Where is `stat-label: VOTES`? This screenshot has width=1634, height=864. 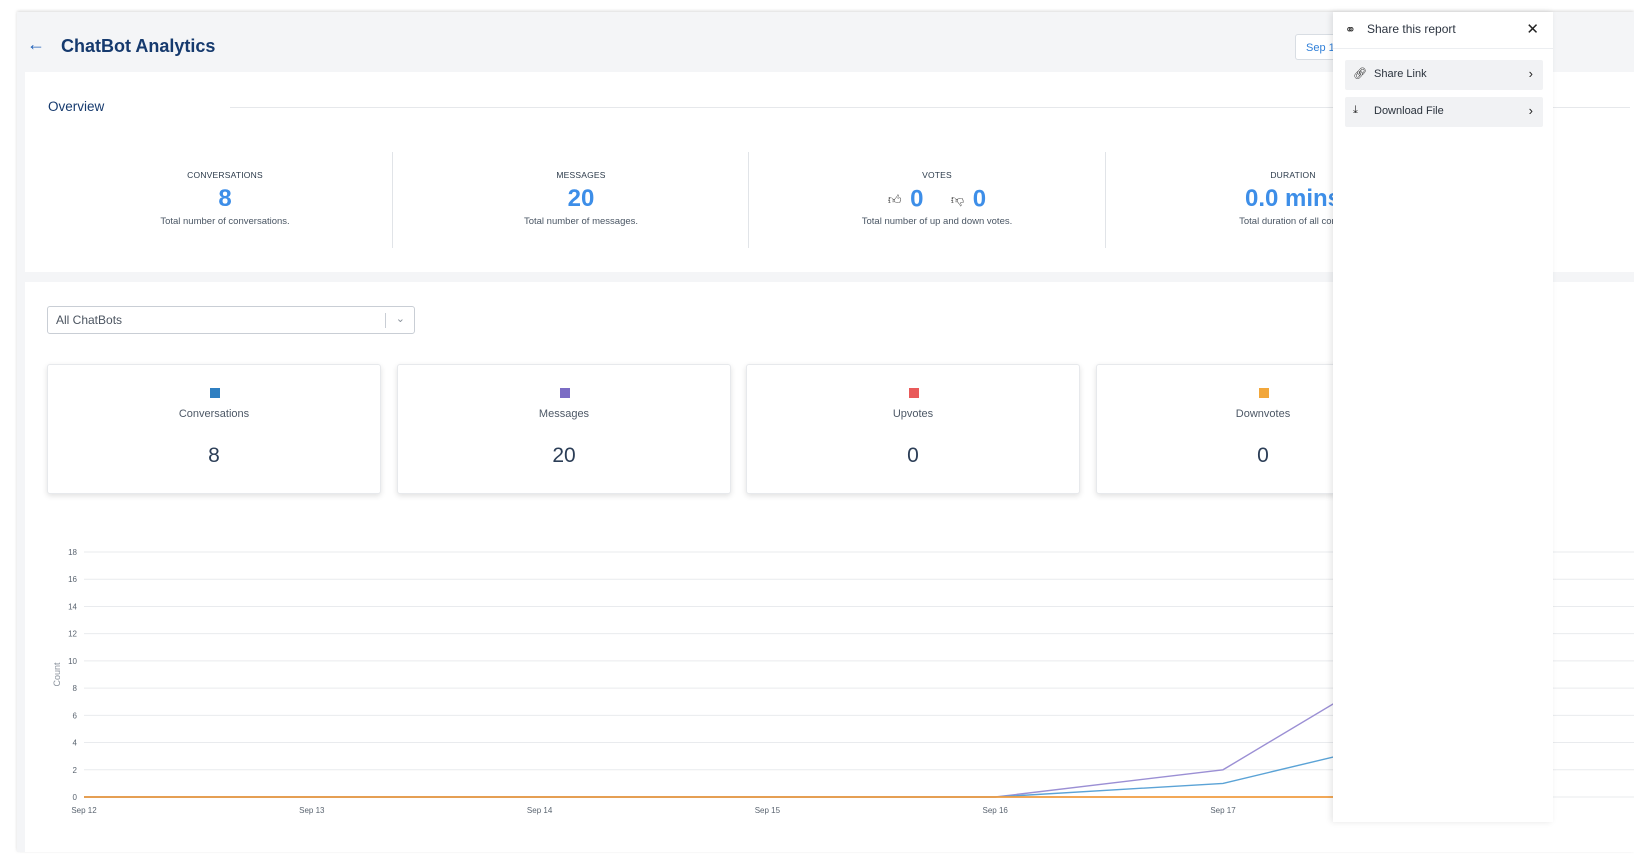 stat-label: VOTES is located at coordinates (937, 175).